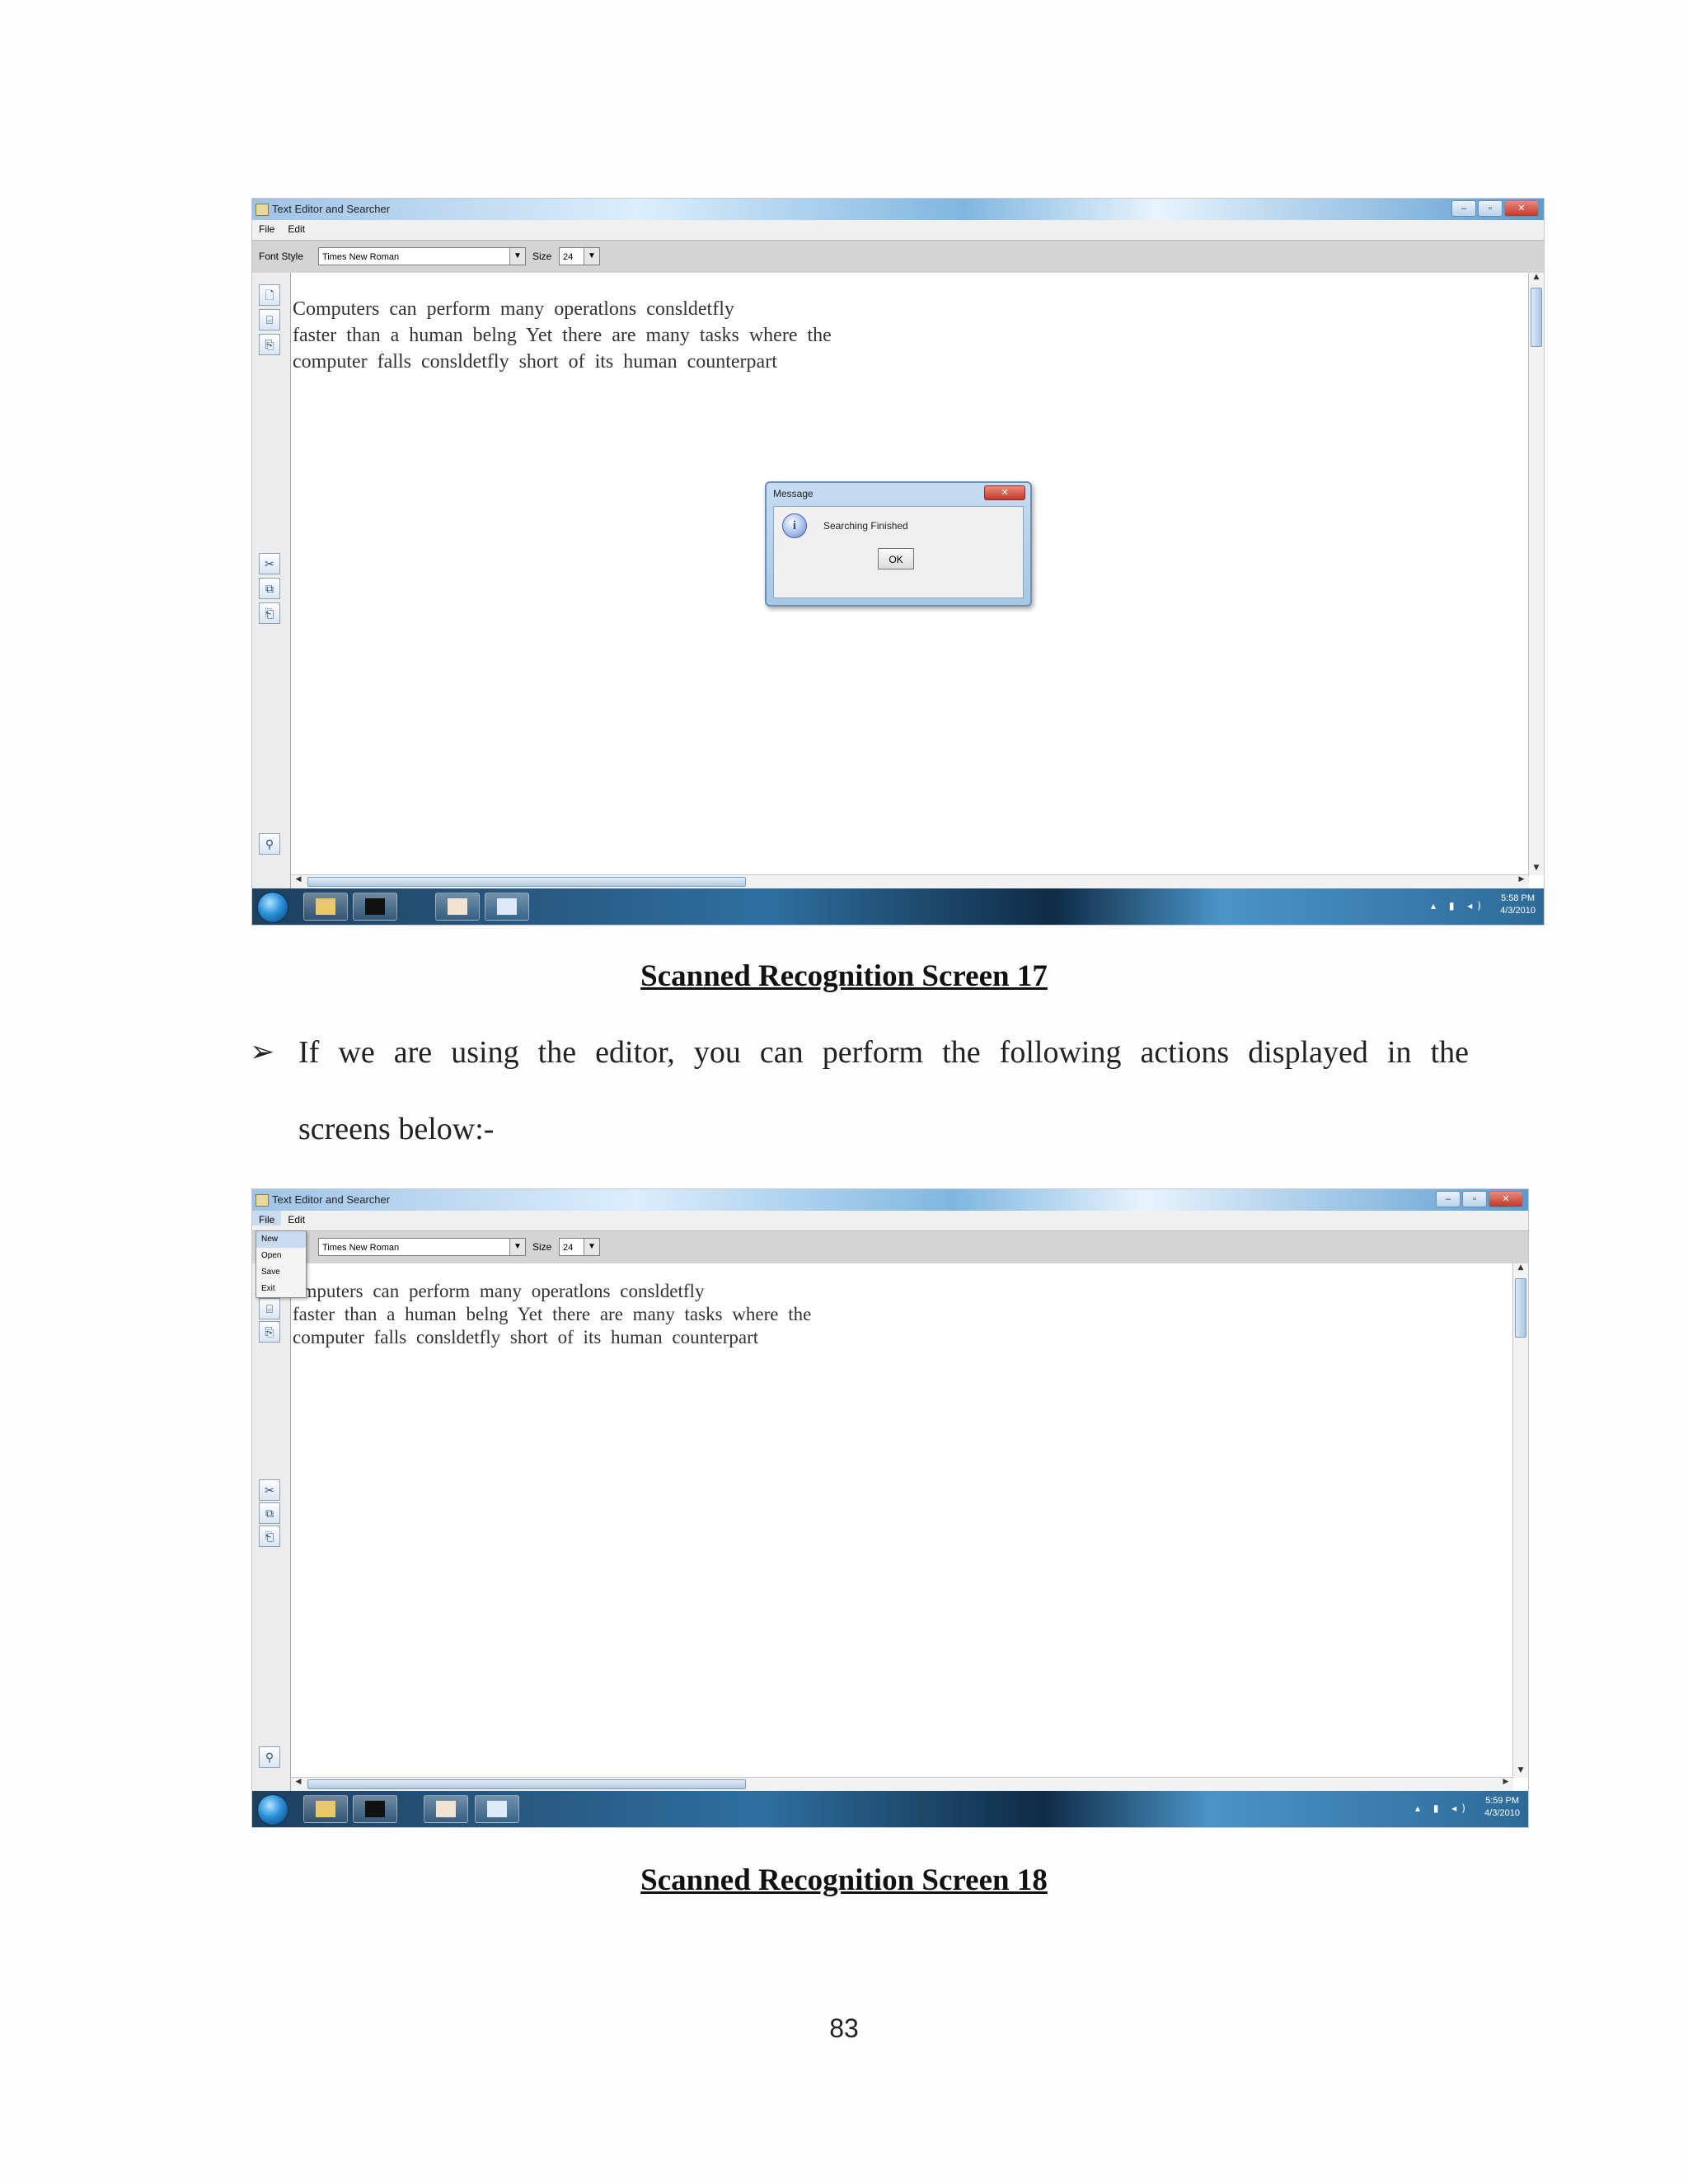 The height and width of the screenshot is (2184, 1688). I want to click on dialog-body: i Searching Finished OK, so click(899, 552).